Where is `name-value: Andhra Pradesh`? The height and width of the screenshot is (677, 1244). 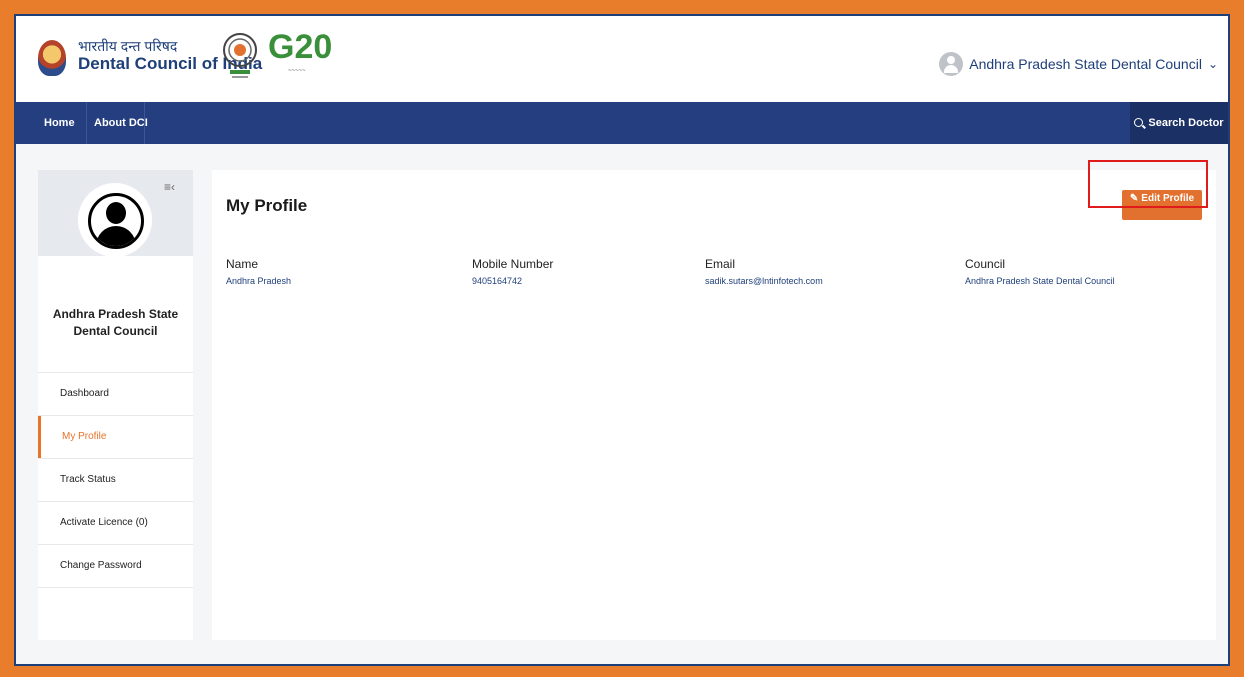
name-value: Andhra Pradesh is located at coordinates (259, 281).